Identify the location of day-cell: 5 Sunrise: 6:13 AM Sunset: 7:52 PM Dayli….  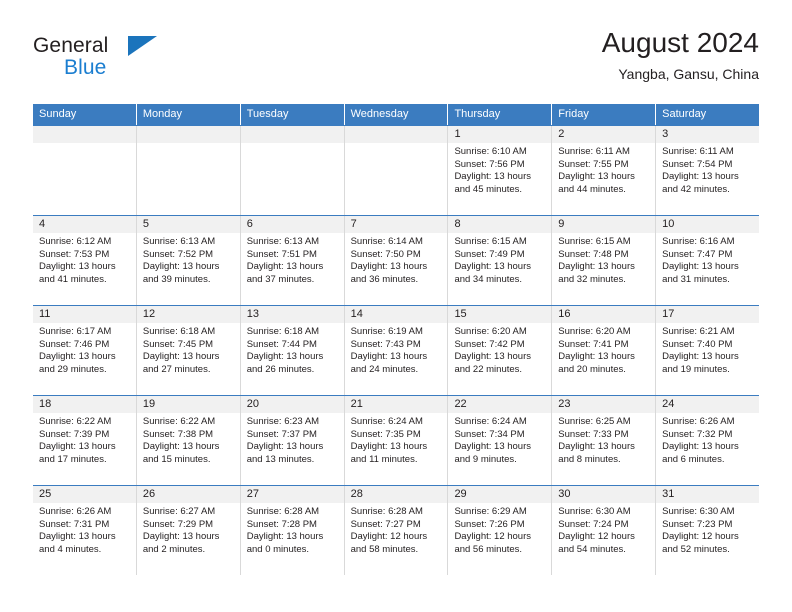
(188, 260).